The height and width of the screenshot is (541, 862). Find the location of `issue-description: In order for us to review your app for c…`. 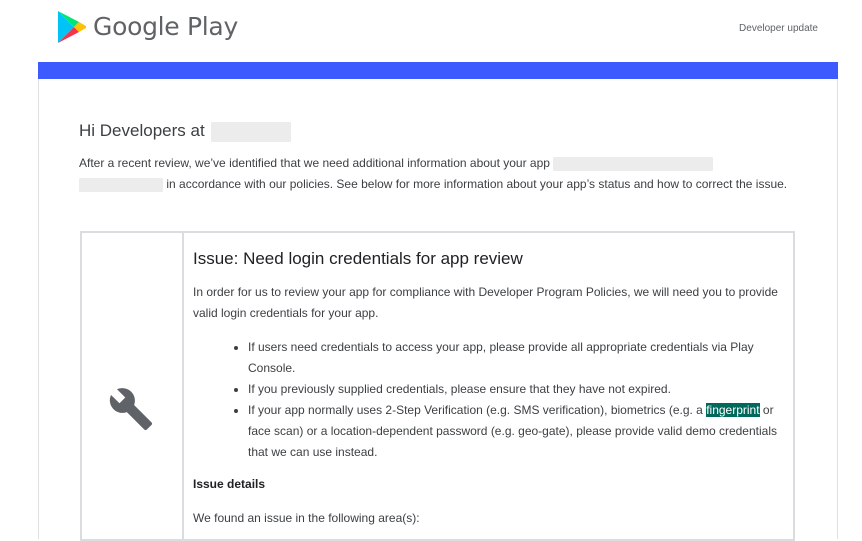

issue-description: In order for us to review your app for c… is located at coordinates (485, 302).